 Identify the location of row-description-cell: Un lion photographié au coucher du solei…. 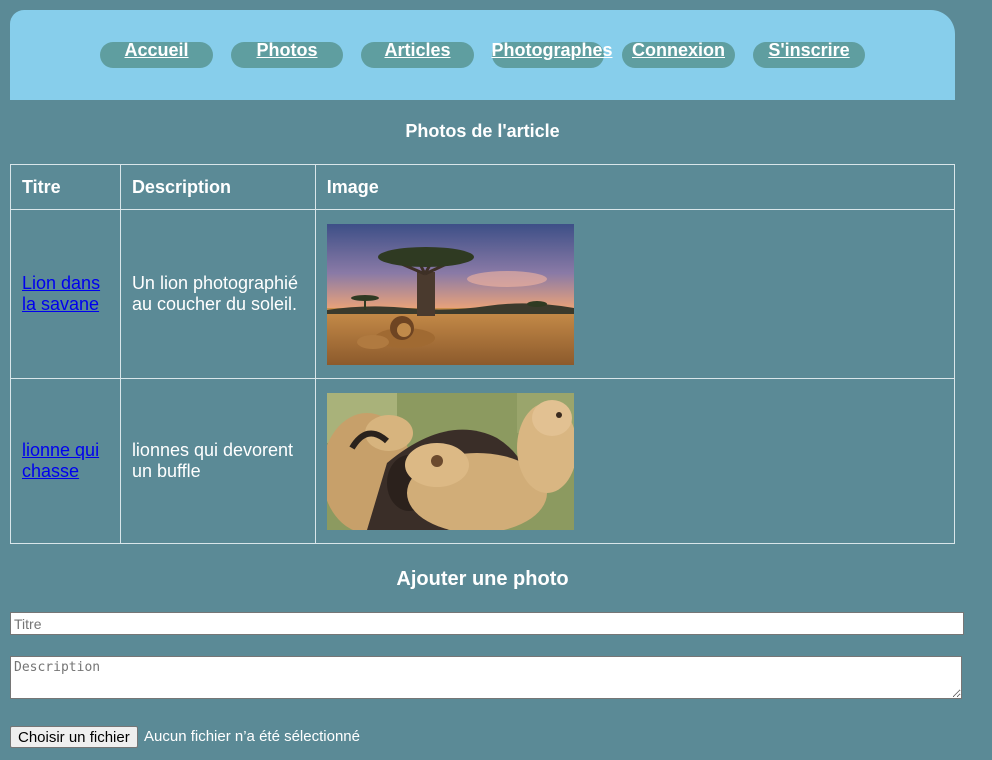
(217, 294).